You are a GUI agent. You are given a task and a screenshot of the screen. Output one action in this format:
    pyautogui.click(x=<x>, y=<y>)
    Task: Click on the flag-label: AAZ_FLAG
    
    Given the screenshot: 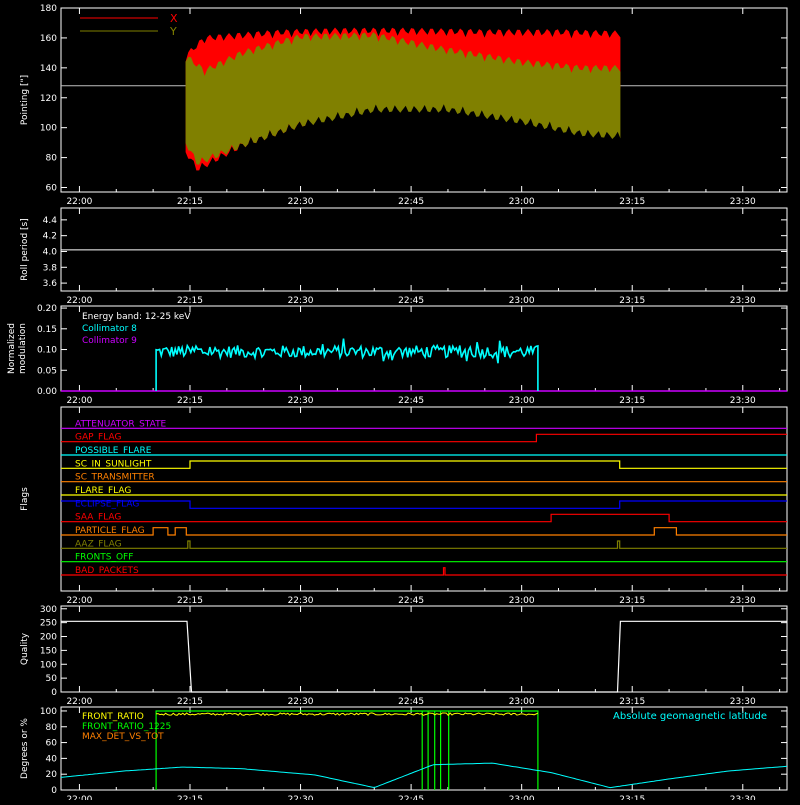 What is the action you would take?
    pyautogui.click(x=98, y=544)
    